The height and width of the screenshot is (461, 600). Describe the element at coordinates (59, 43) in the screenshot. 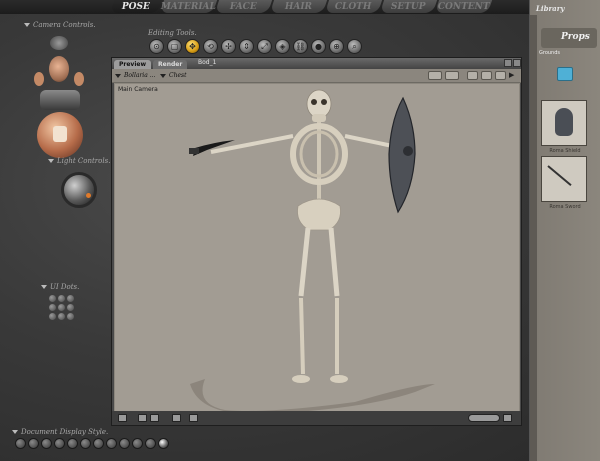

I see `camera-face-icon` at that location.